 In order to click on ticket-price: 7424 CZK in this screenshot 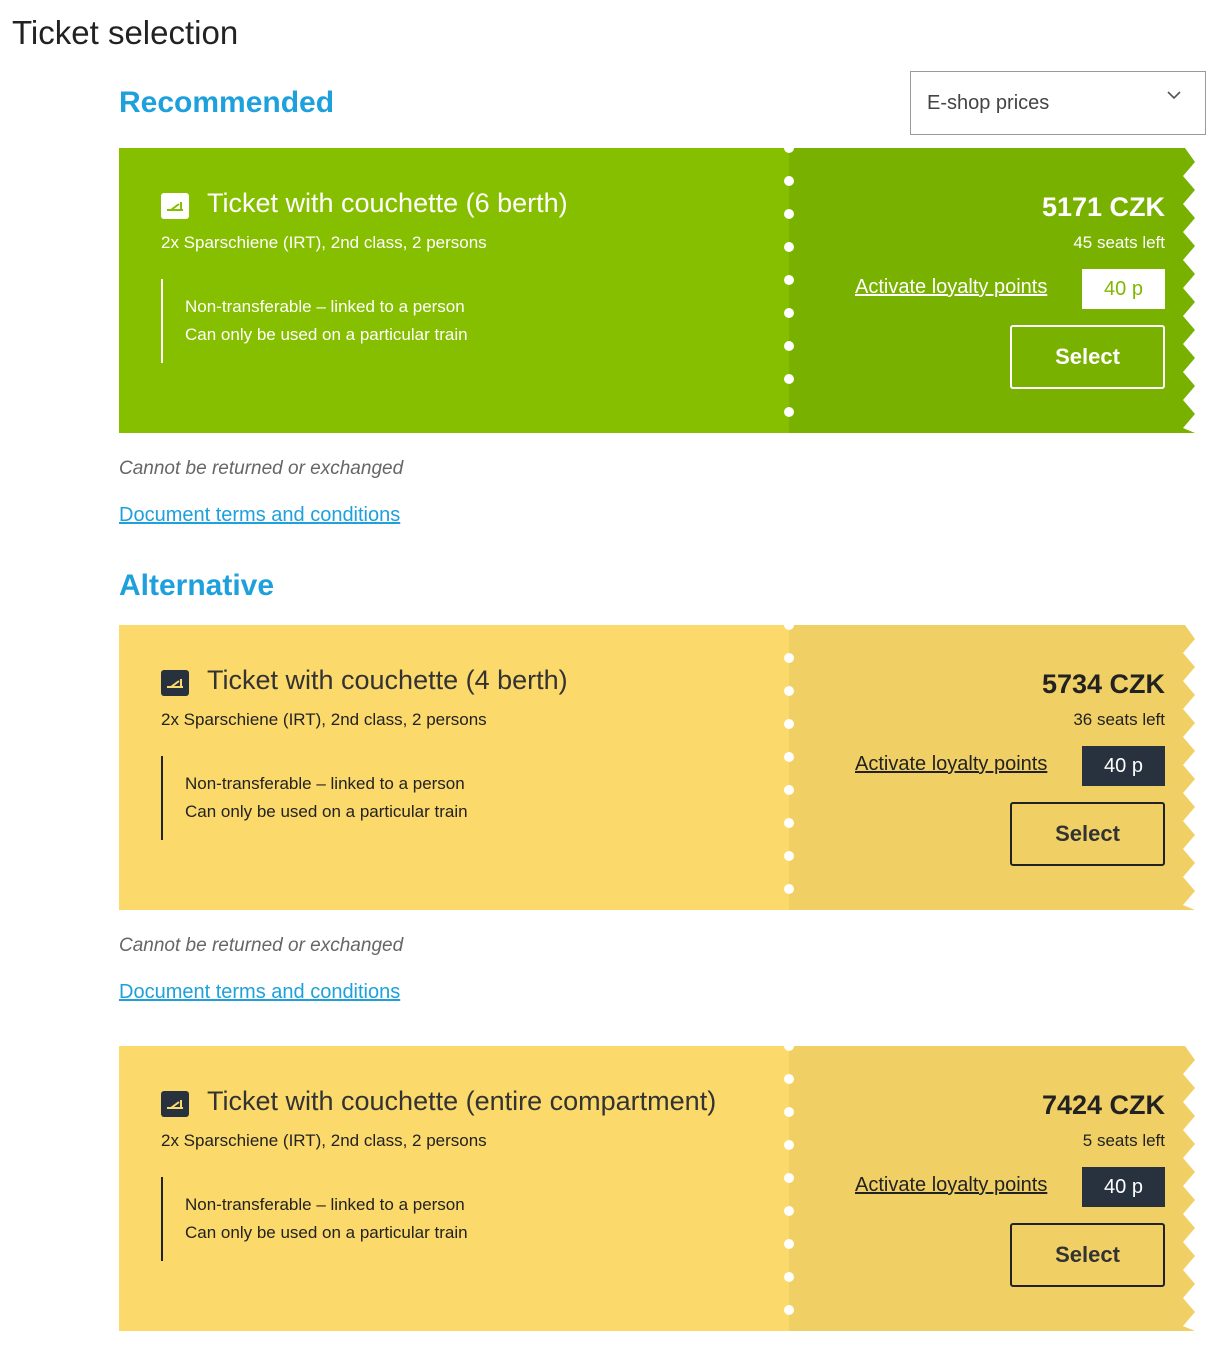, I will do `click(1103, 1105)`.